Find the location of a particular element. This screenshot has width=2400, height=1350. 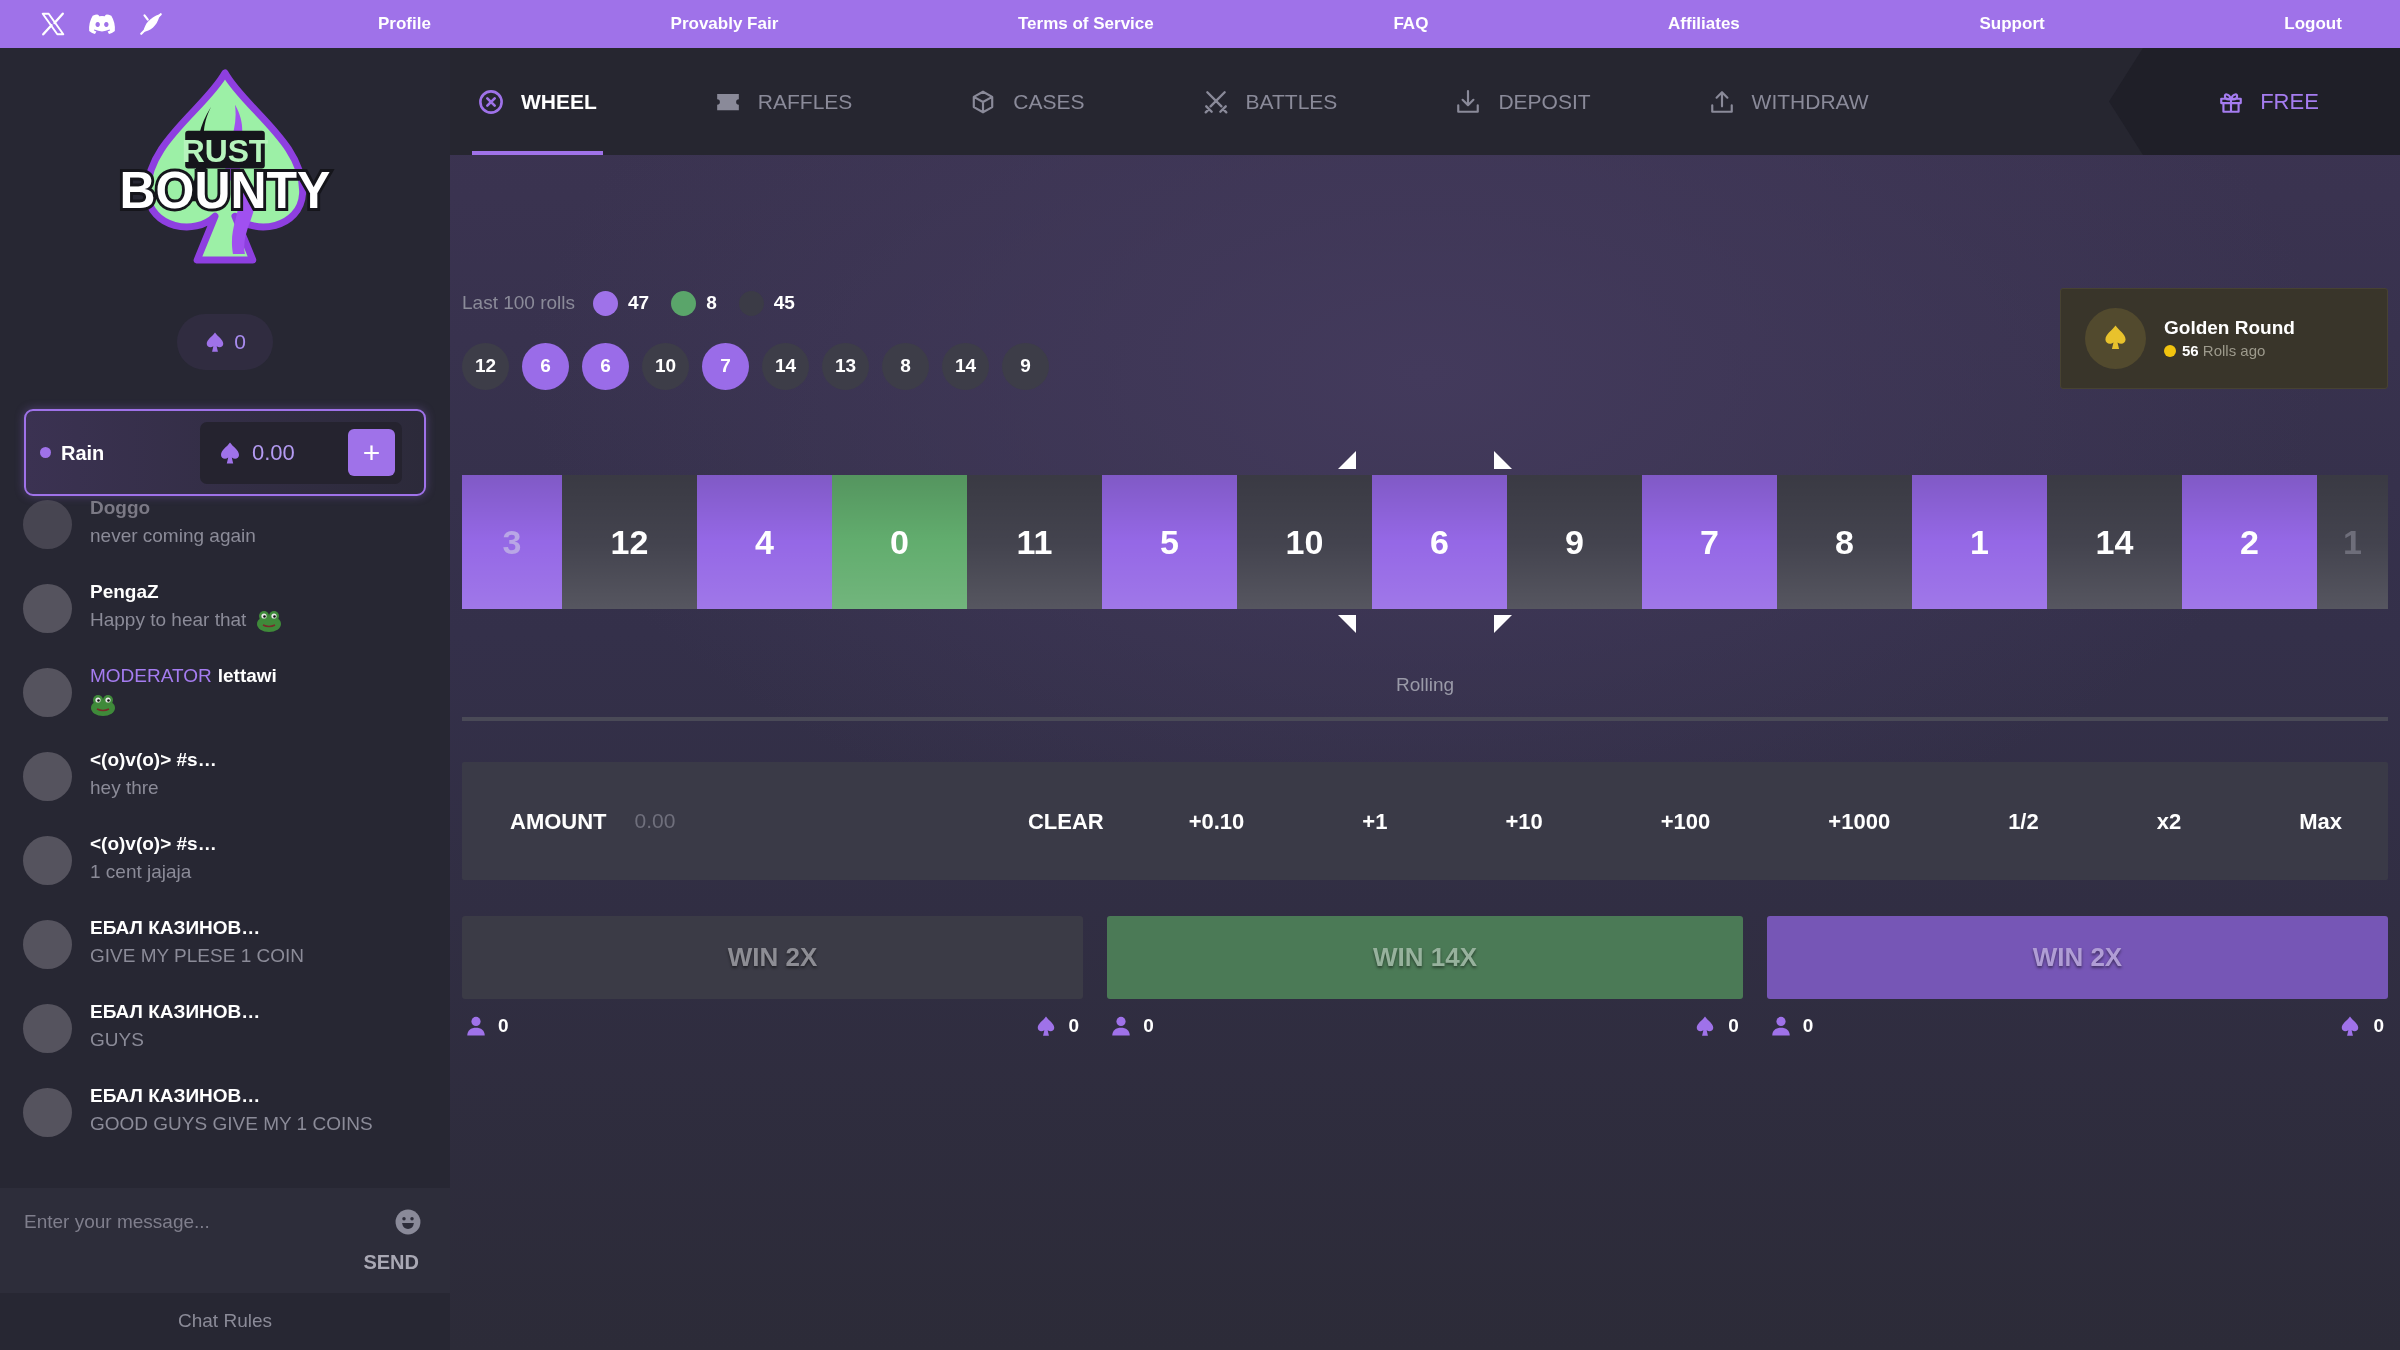

wheel-tile: 12 is located at coordinates (629, 542).